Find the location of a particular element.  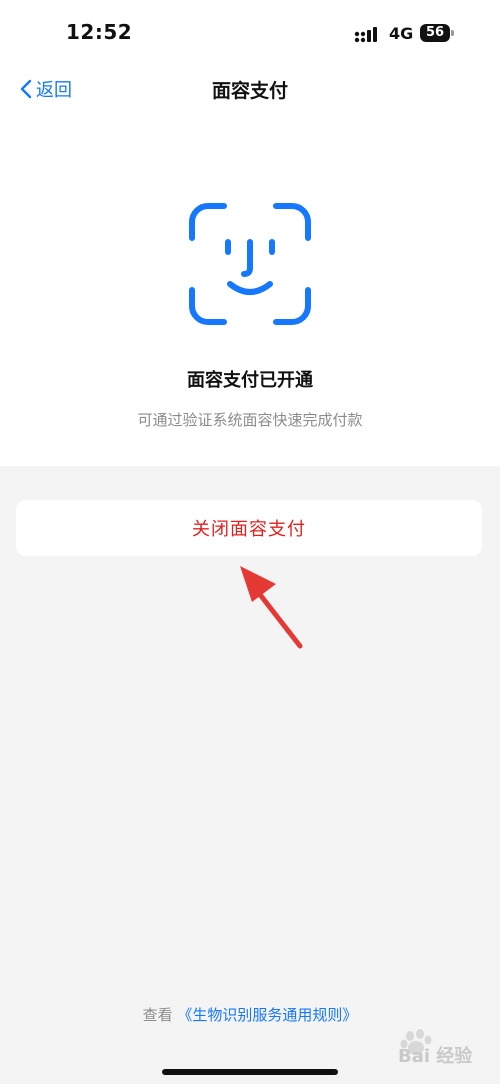

face-id-icon is located at coordinates (250, 264).